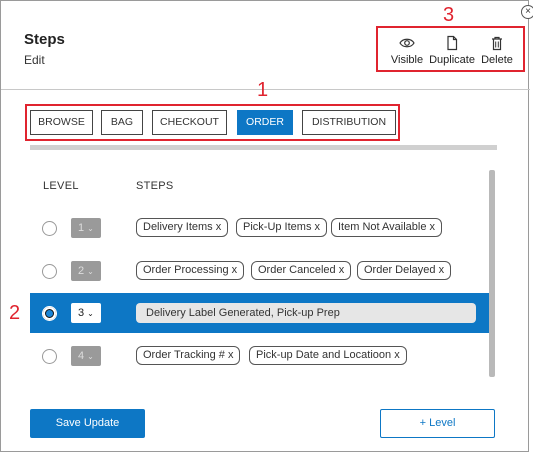 Image resolution: width=533 pixels, height=454 pixels. I want to click on level-column-header: LEVEL, so click(61, 186).